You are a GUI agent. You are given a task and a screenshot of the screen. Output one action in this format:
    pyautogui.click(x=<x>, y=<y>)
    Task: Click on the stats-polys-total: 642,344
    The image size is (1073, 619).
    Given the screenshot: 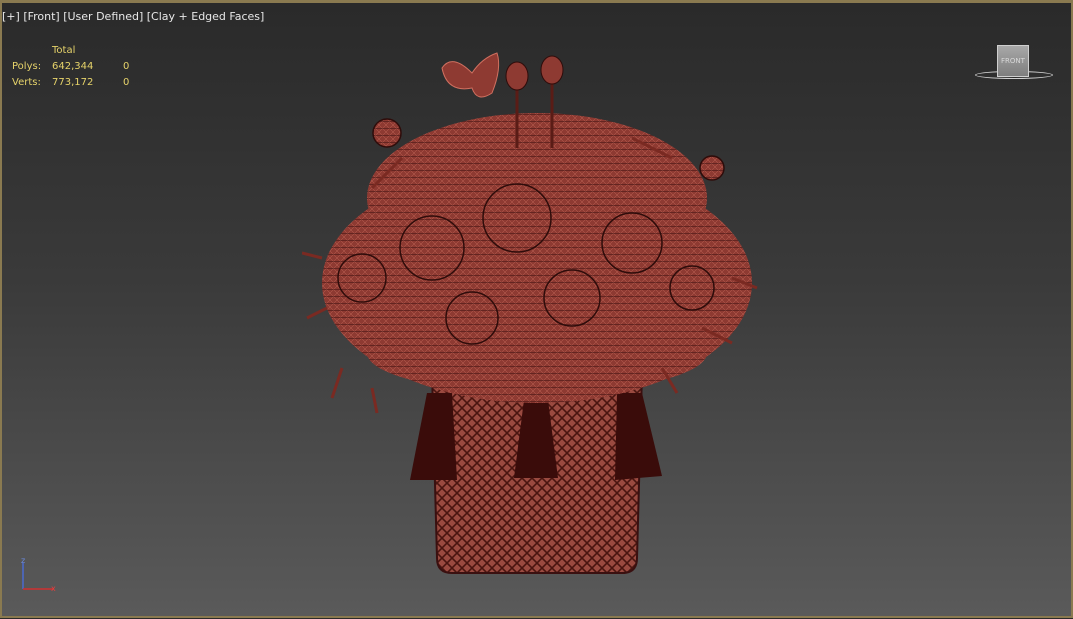 What is the action you would take?
    pyautogui.click(x=73, y=66)
    